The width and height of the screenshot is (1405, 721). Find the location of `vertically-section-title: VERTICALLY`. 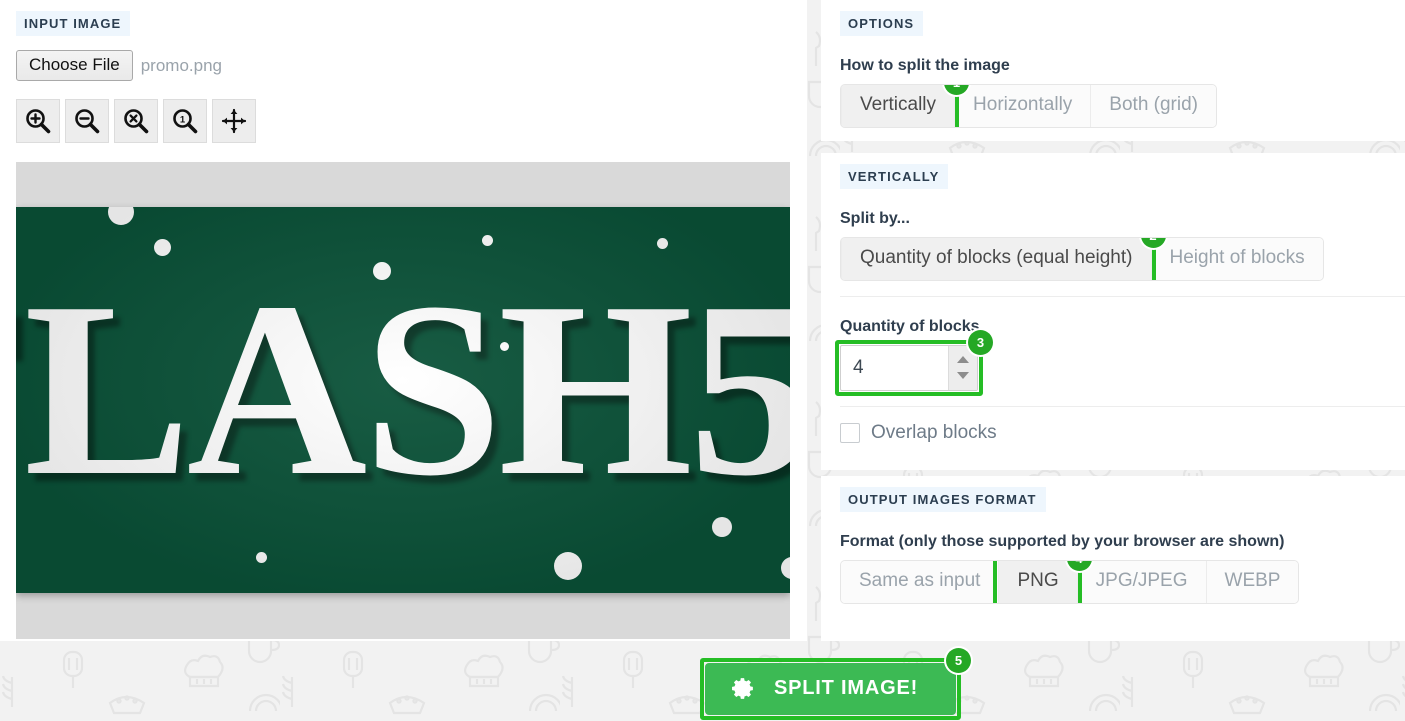

vertically-section-title: VERTICALLY is located at coordinates (894, 176).